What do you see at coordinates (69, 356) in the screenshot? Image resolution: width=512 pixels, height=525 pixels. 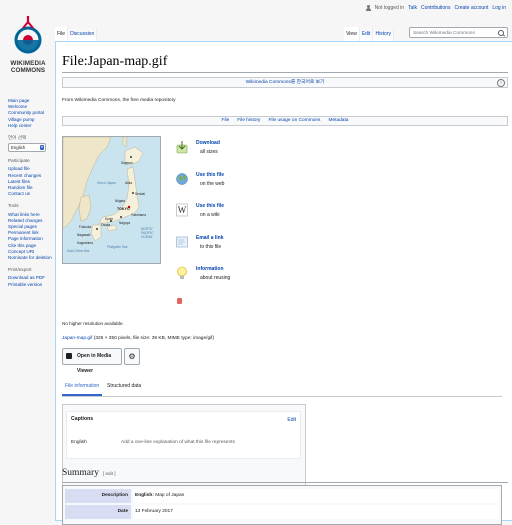 I see `media-viewer-icon` at bounding box center [69, 356].